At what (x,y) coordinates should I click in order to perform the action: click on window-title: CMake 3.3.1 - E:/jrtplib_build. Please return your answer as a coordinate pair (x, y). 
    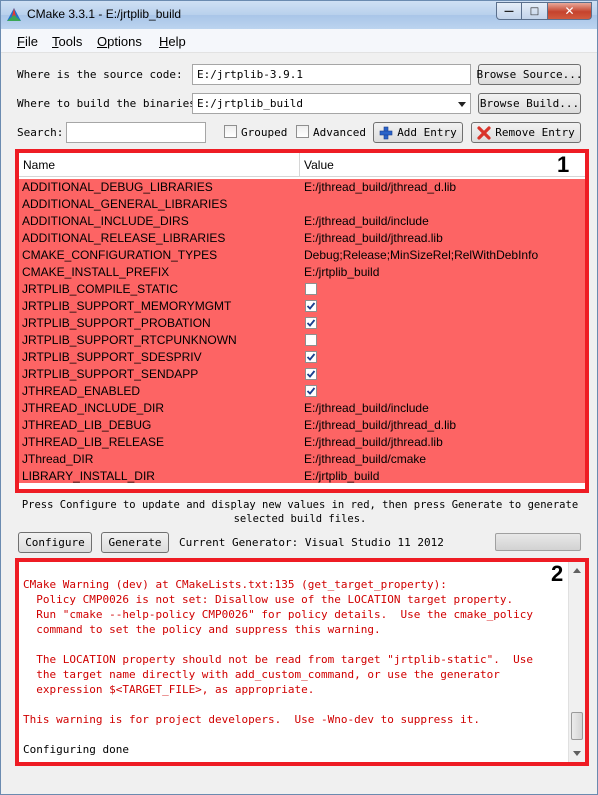
    Looking at the image, I should click on (104, 14).